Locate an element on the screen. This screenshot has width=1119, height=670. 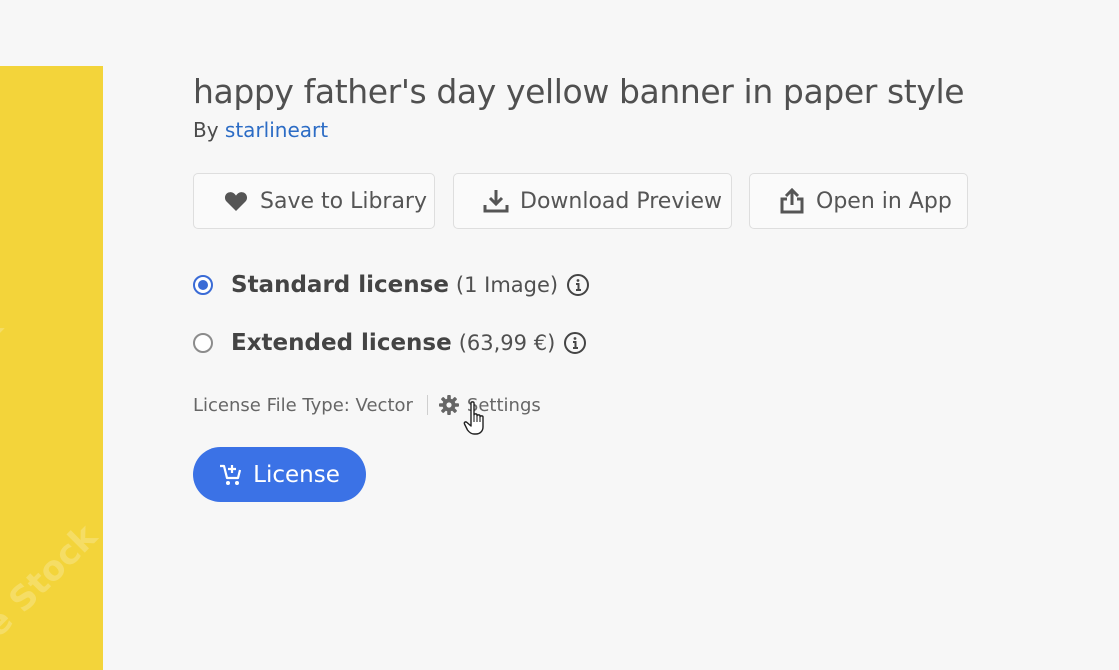
standard-license-option: Standard license (1 Image) is located at coordinates (391, 285).